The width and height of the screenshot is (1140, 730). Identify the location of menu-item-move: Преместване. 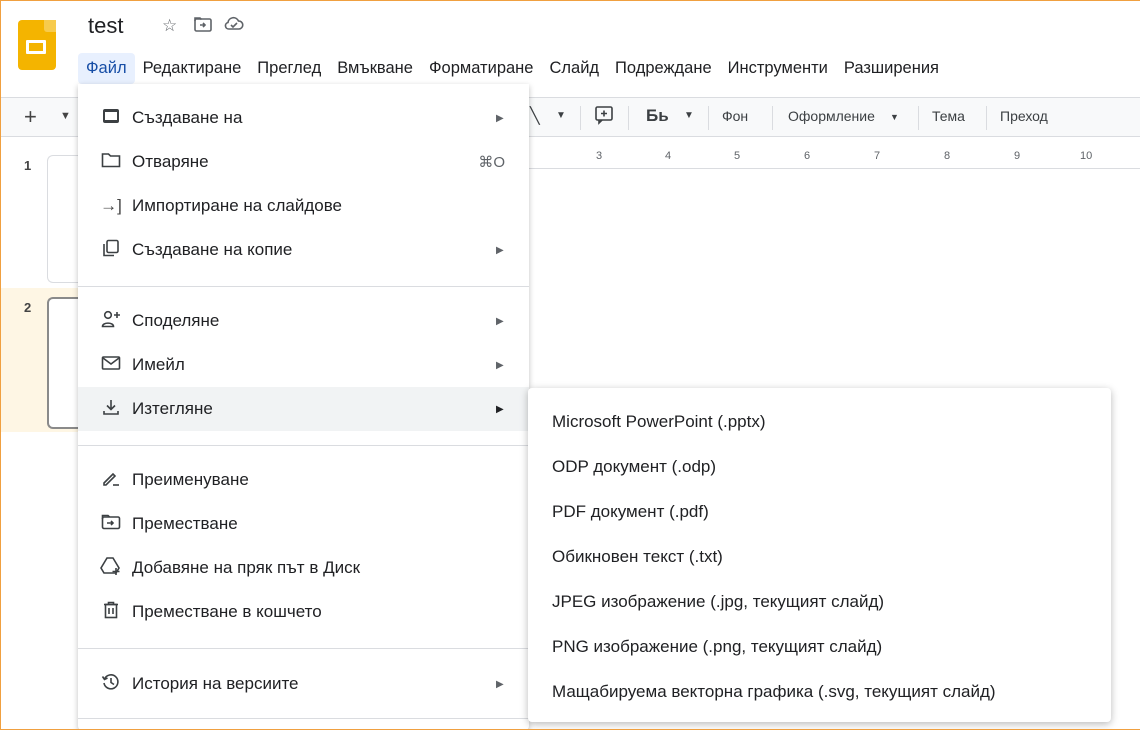
(303, 524).